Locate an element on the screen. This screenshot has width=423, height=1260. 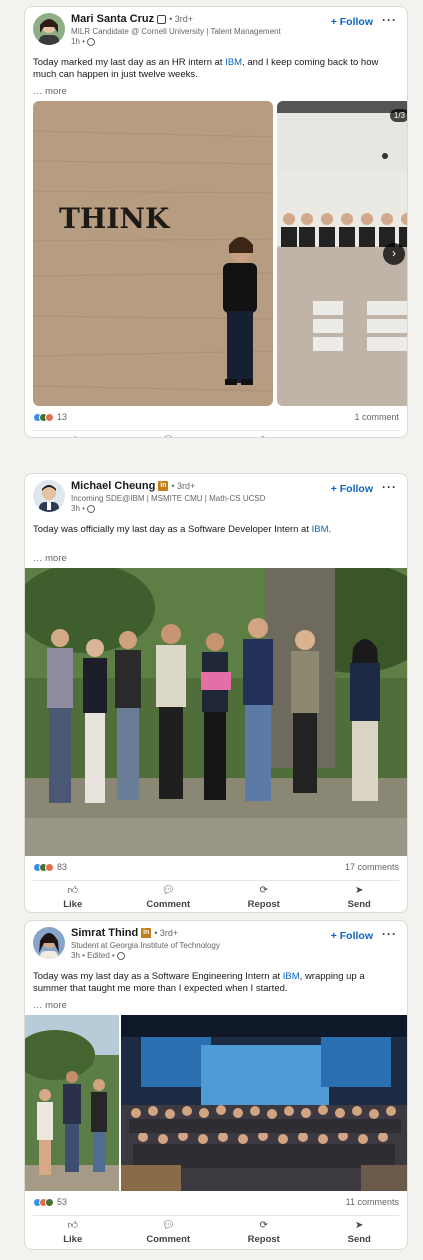
reaction-count: 83 is located at coordinates (62, 867).